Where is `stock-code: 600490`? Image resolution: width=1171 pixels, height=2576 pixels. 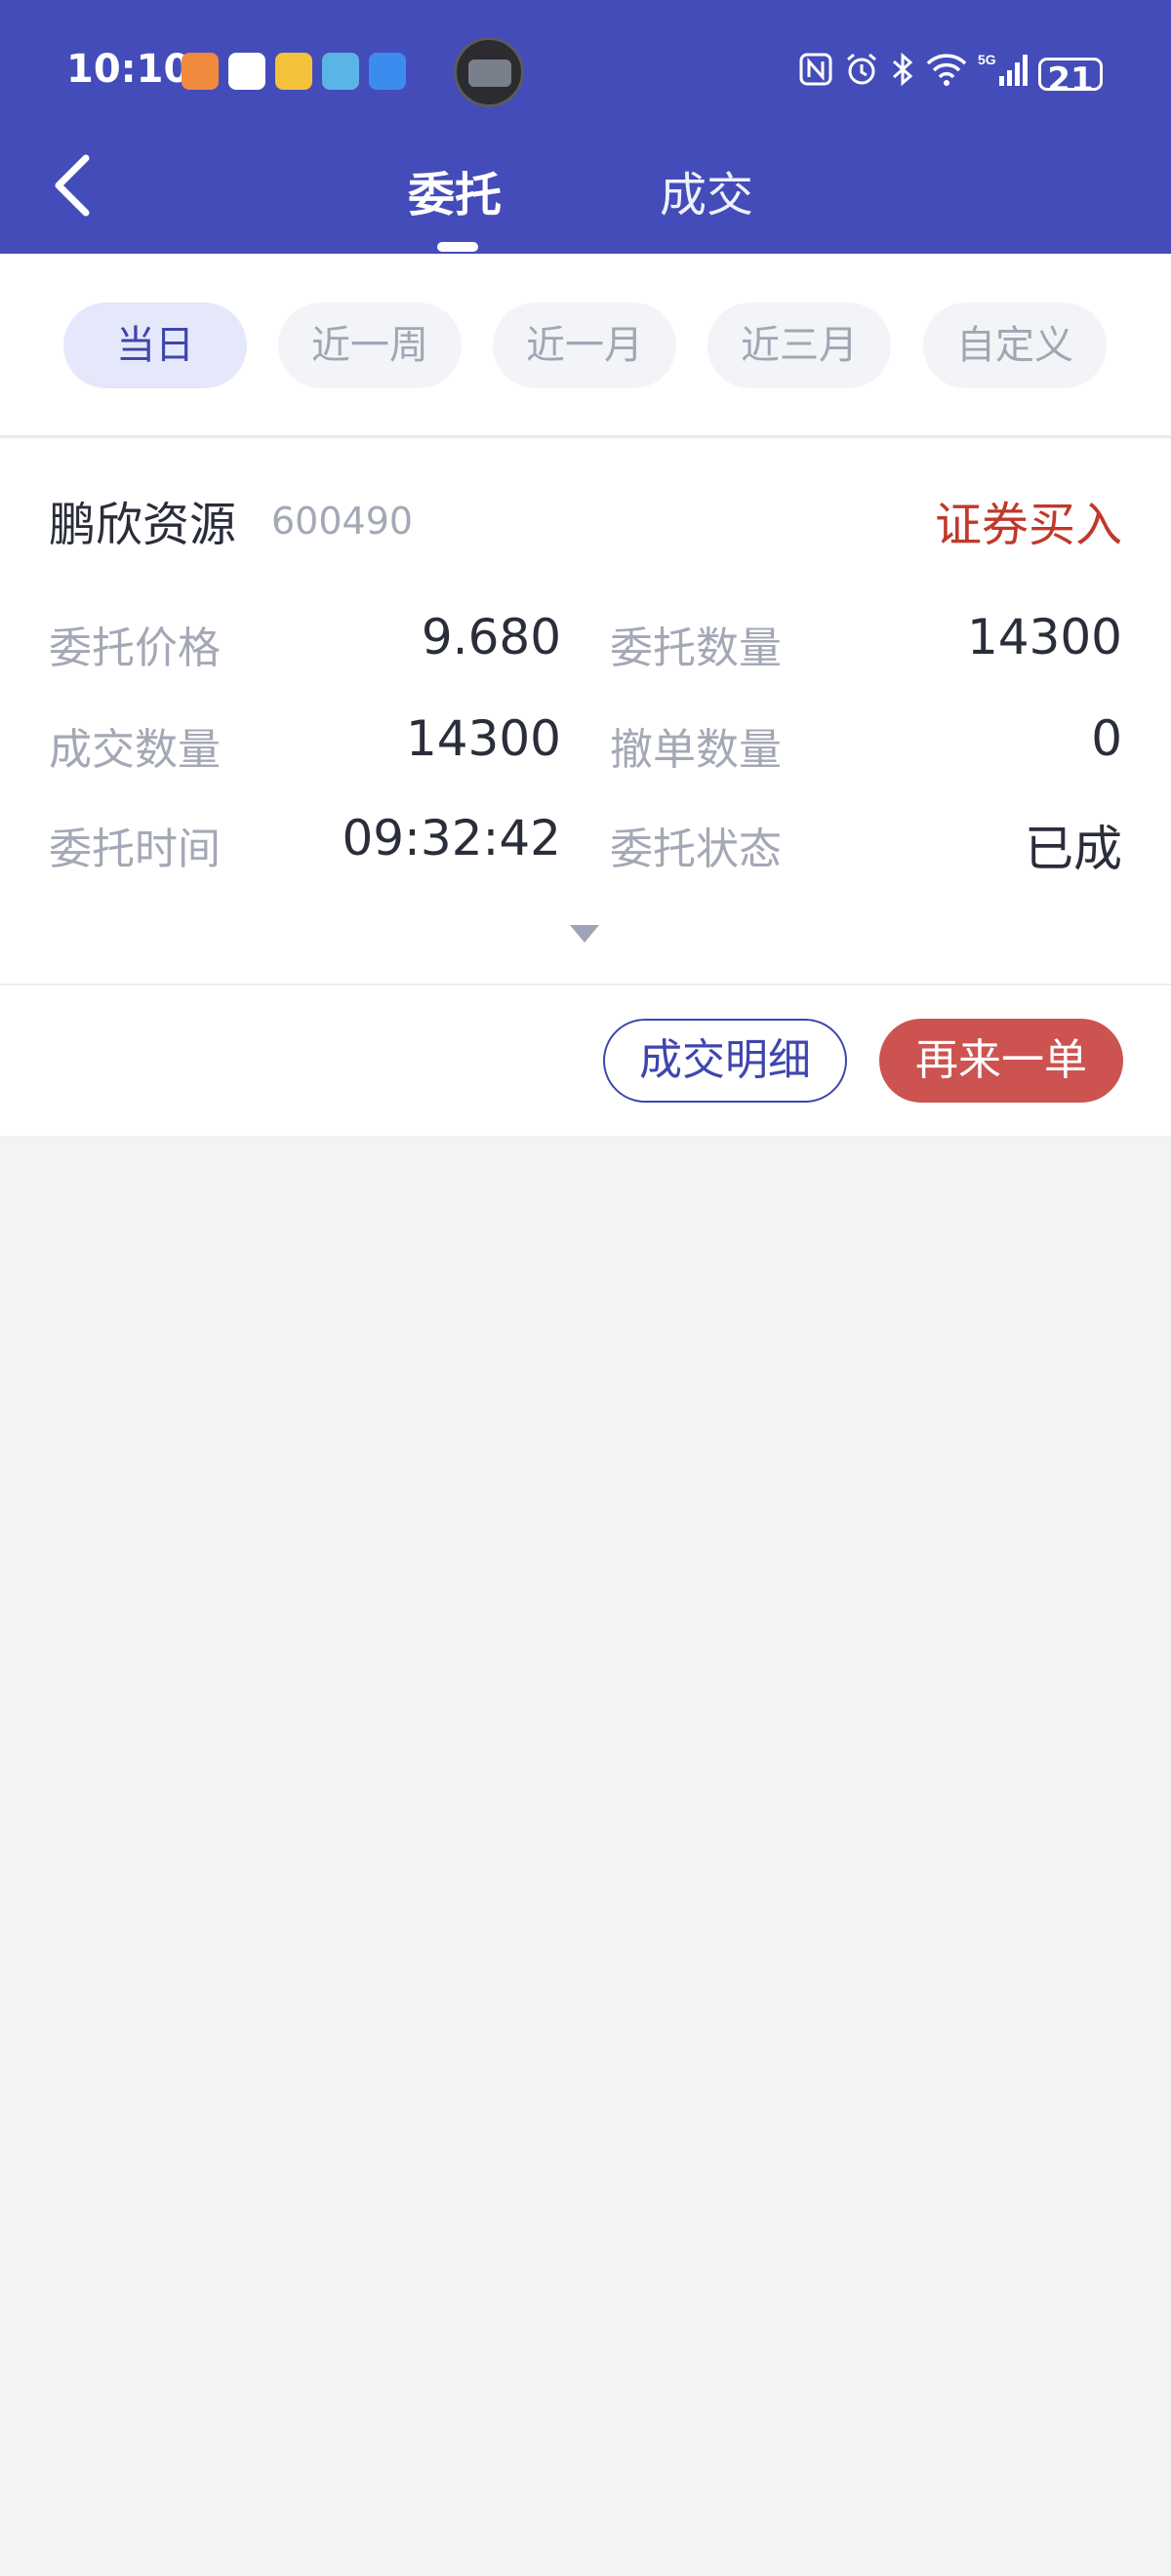
stock-code: 600490 is located at coordinates (342, 521).